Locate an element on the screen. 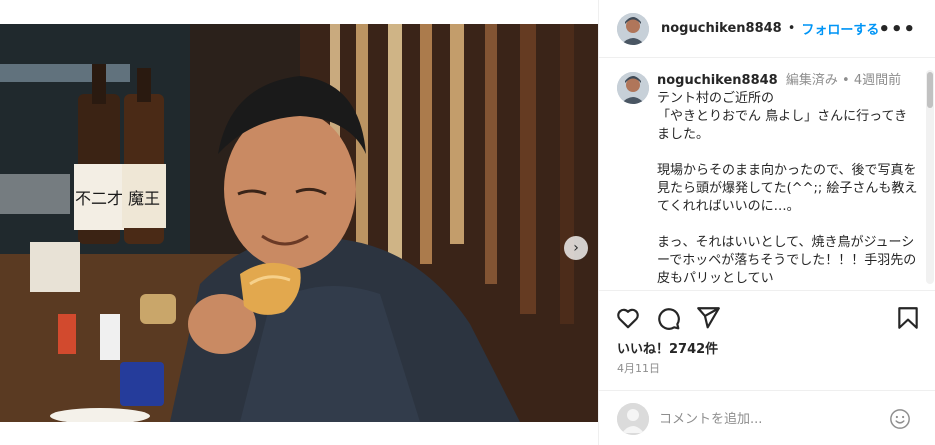 The width and height of the screenshot is (935, 445). comment-icon is located at coordinates (668, 318).